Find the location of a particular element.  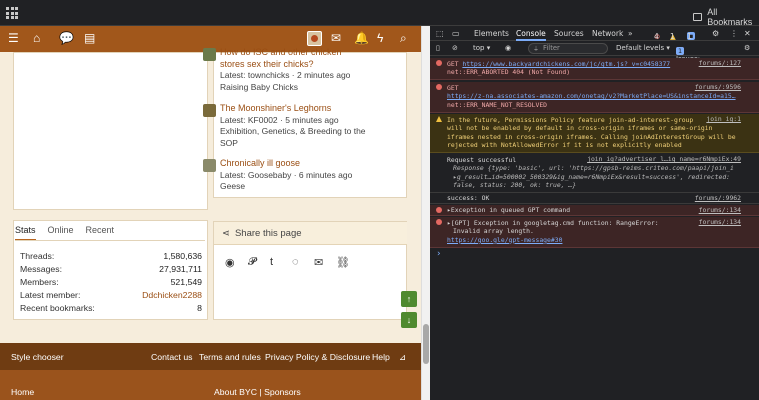

reddit-icon: ◉ is located at coordinates (230, 262).